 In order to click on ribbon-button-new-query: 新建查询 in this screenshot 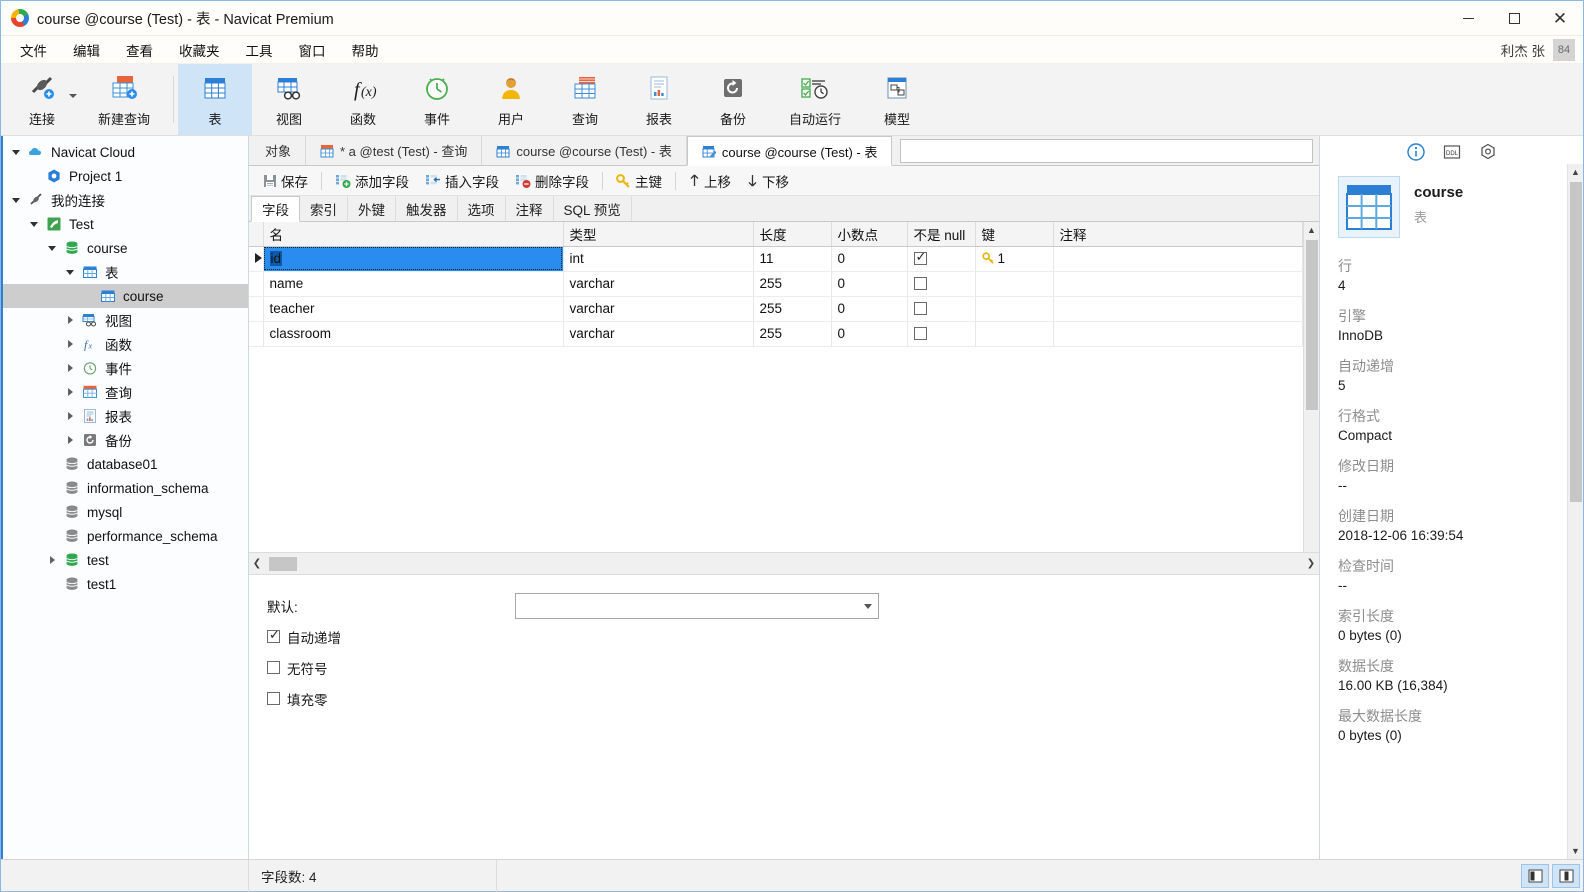, I will do `click(124, 99)`.